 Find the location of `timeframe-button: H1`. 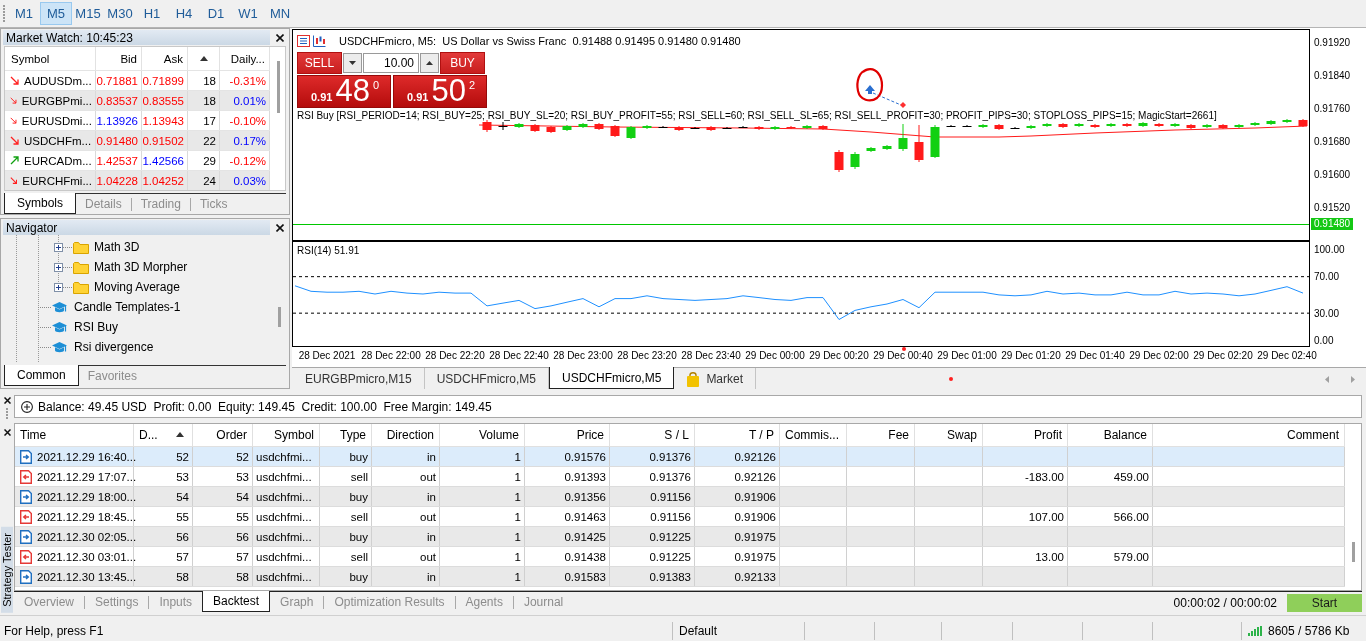

timeframe-button: H1 is located at coordinates (152, 13).